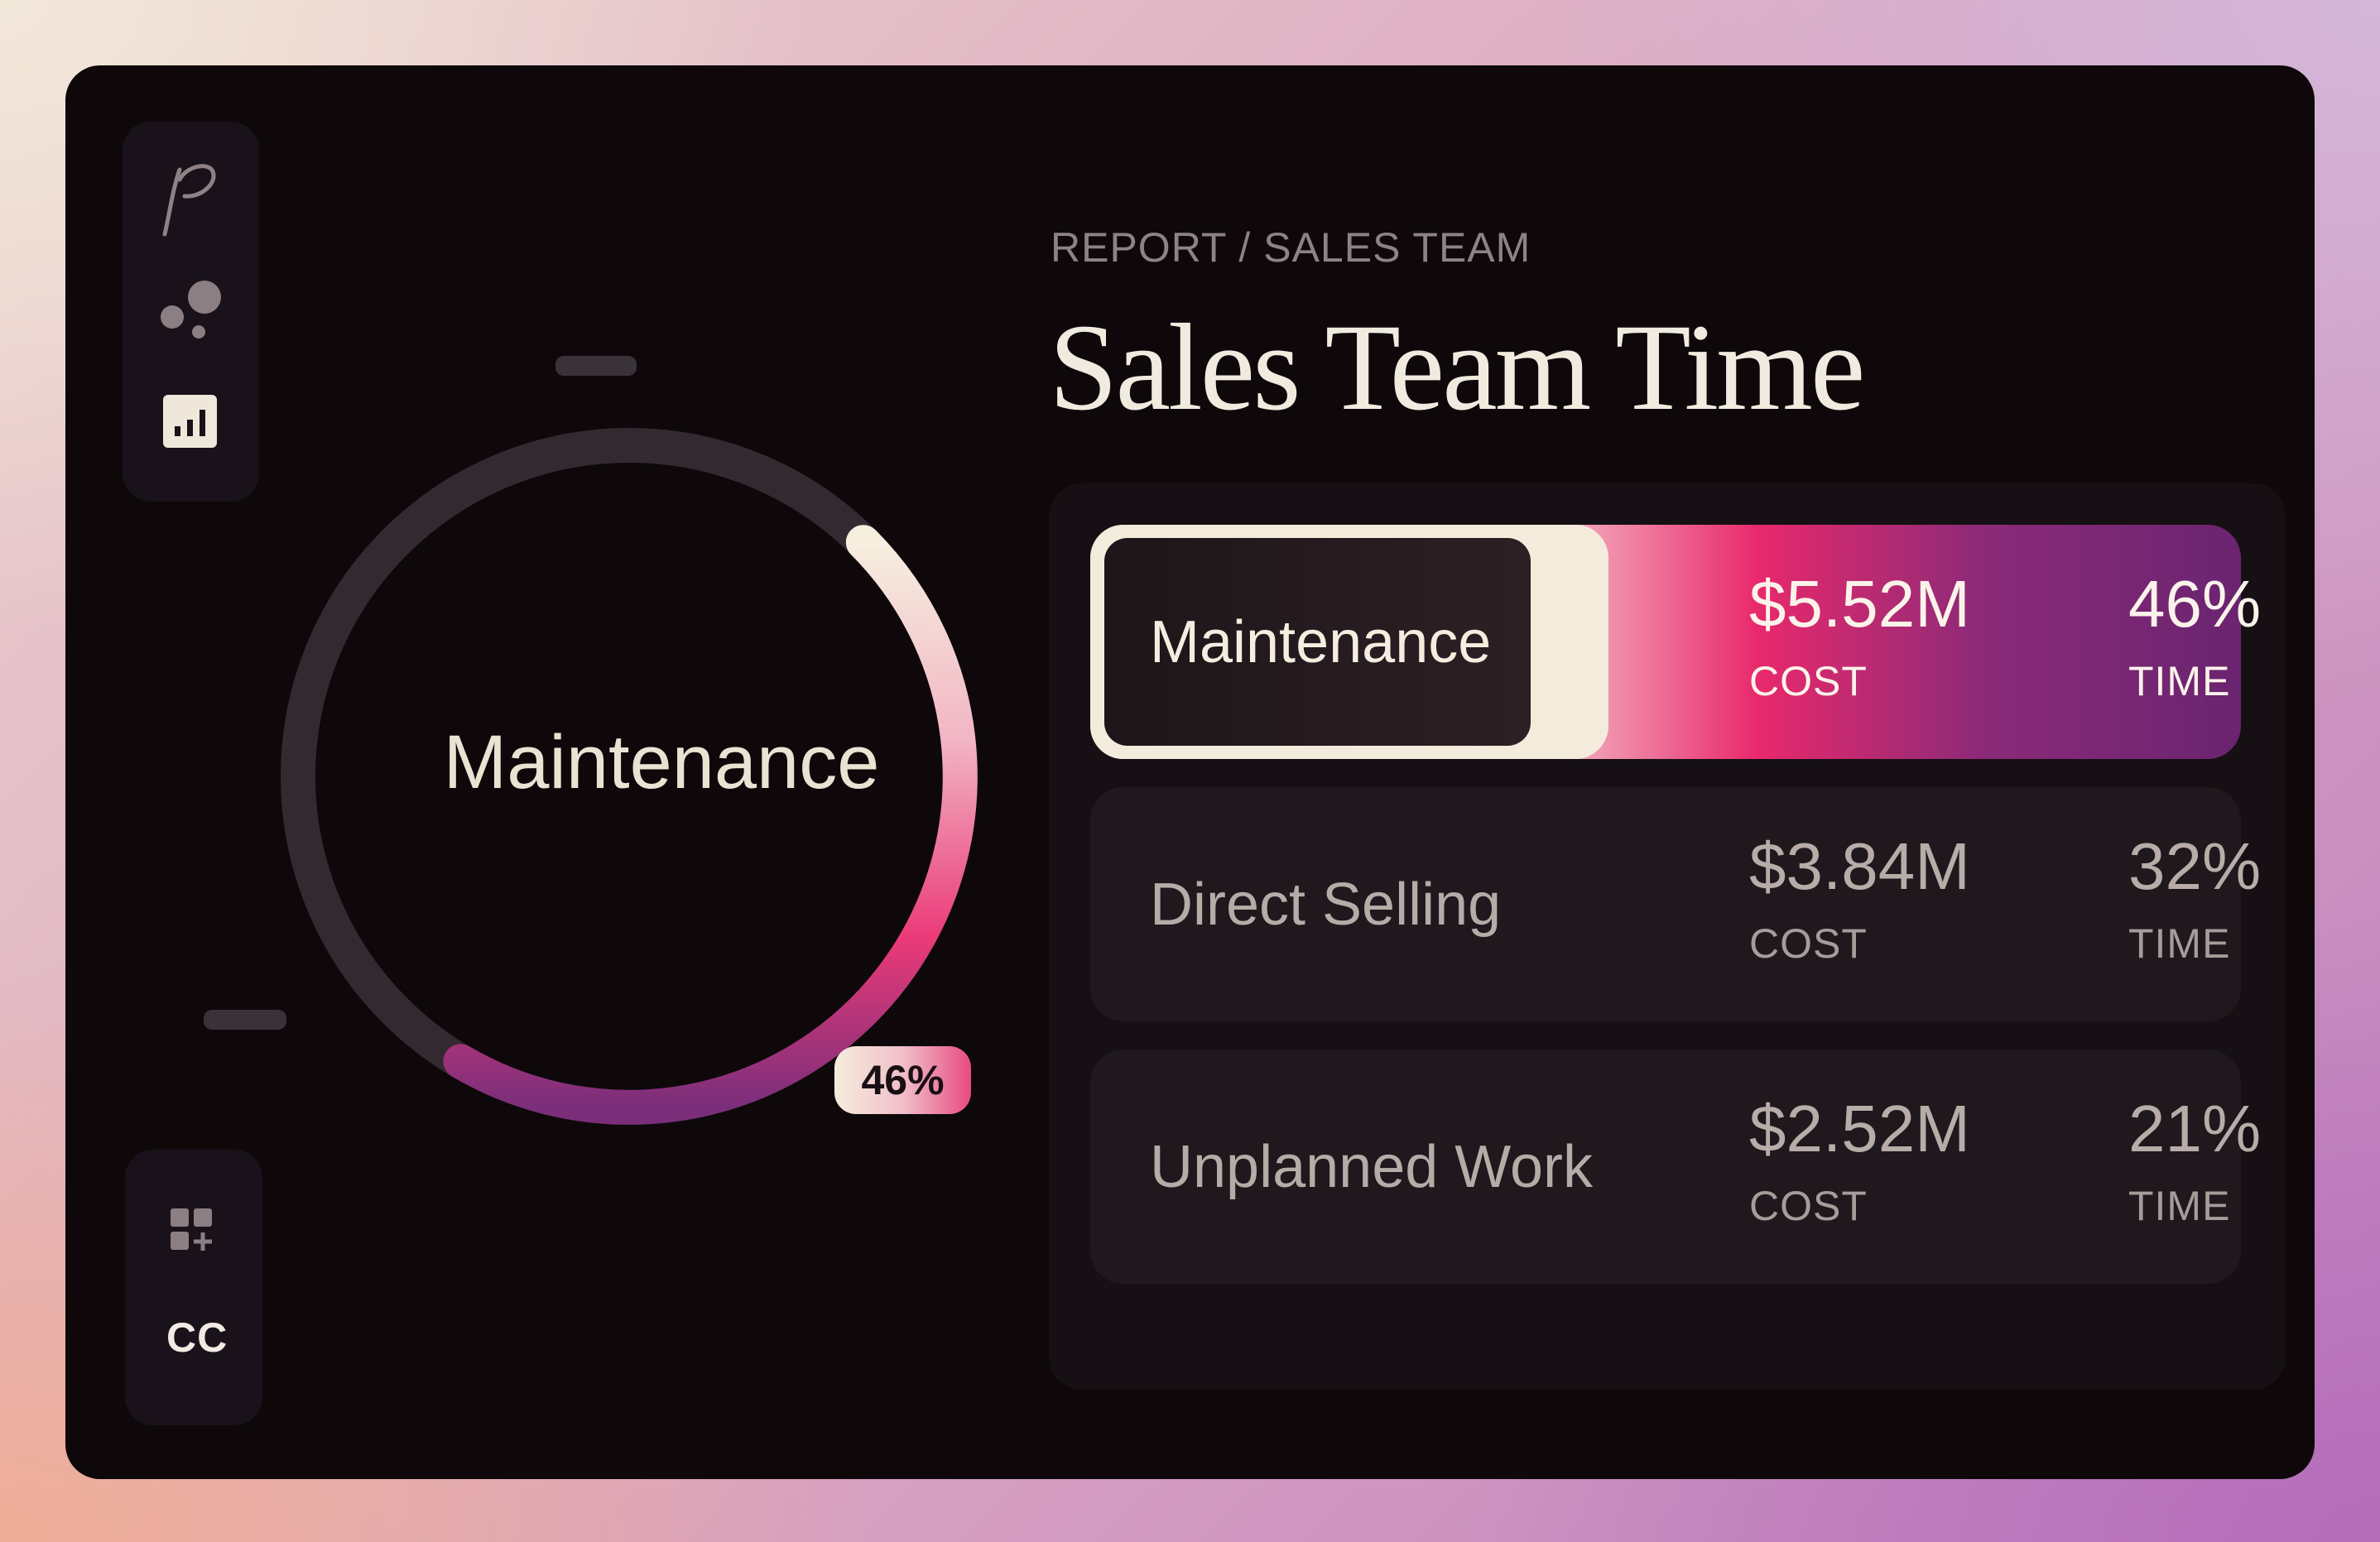 This screenshot has width=2380, height=1542. Describe the element at coordinates (1321, 641) in the screenshot. I see `row-name: Maintenance` at that location.